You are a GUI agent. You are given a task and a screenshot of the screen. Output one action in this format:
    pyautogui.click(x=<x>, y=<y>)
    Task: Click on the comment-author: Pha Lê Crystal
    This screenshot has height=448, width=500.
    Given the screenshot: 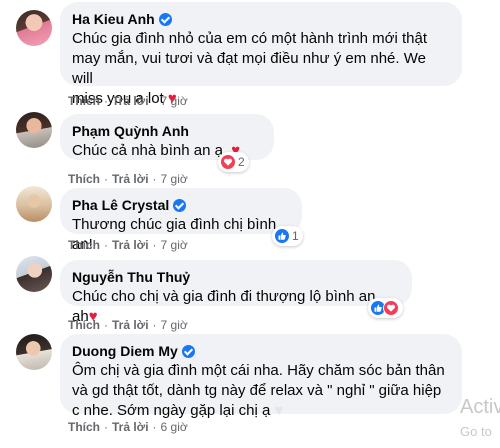 What is the action you would take?
    pyautogui.click(x=120, y=205)
    